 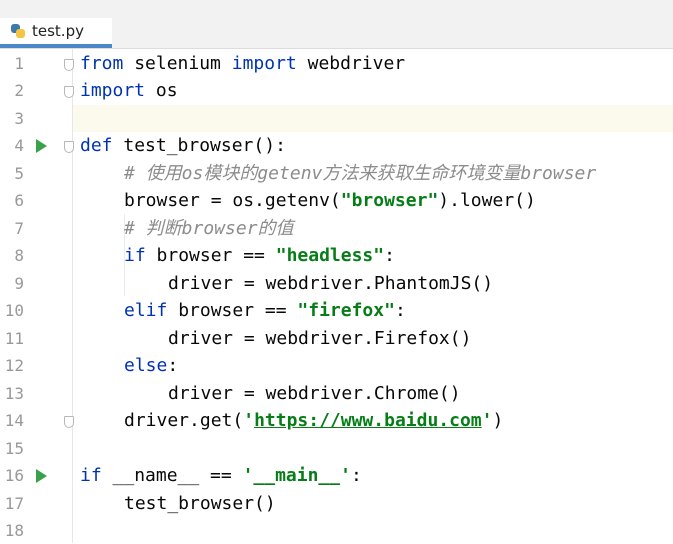 What do you see at coordinates (336, 118) in the screenshot?
I see `code-line: 3` at bounding box center [336, 118].